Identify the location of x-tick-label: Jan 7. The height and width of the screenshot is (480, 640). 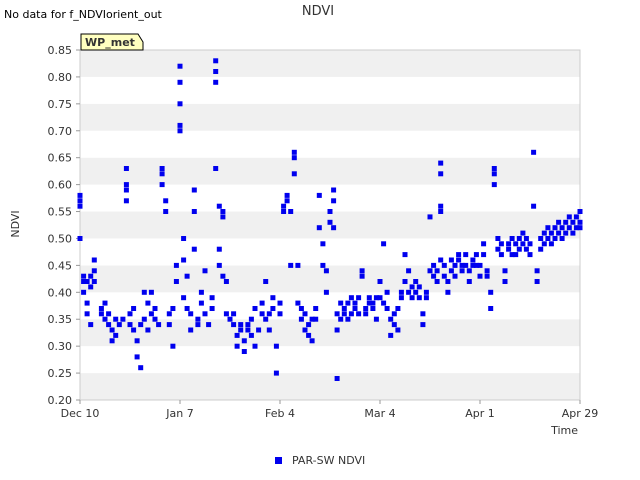
(179, 413).